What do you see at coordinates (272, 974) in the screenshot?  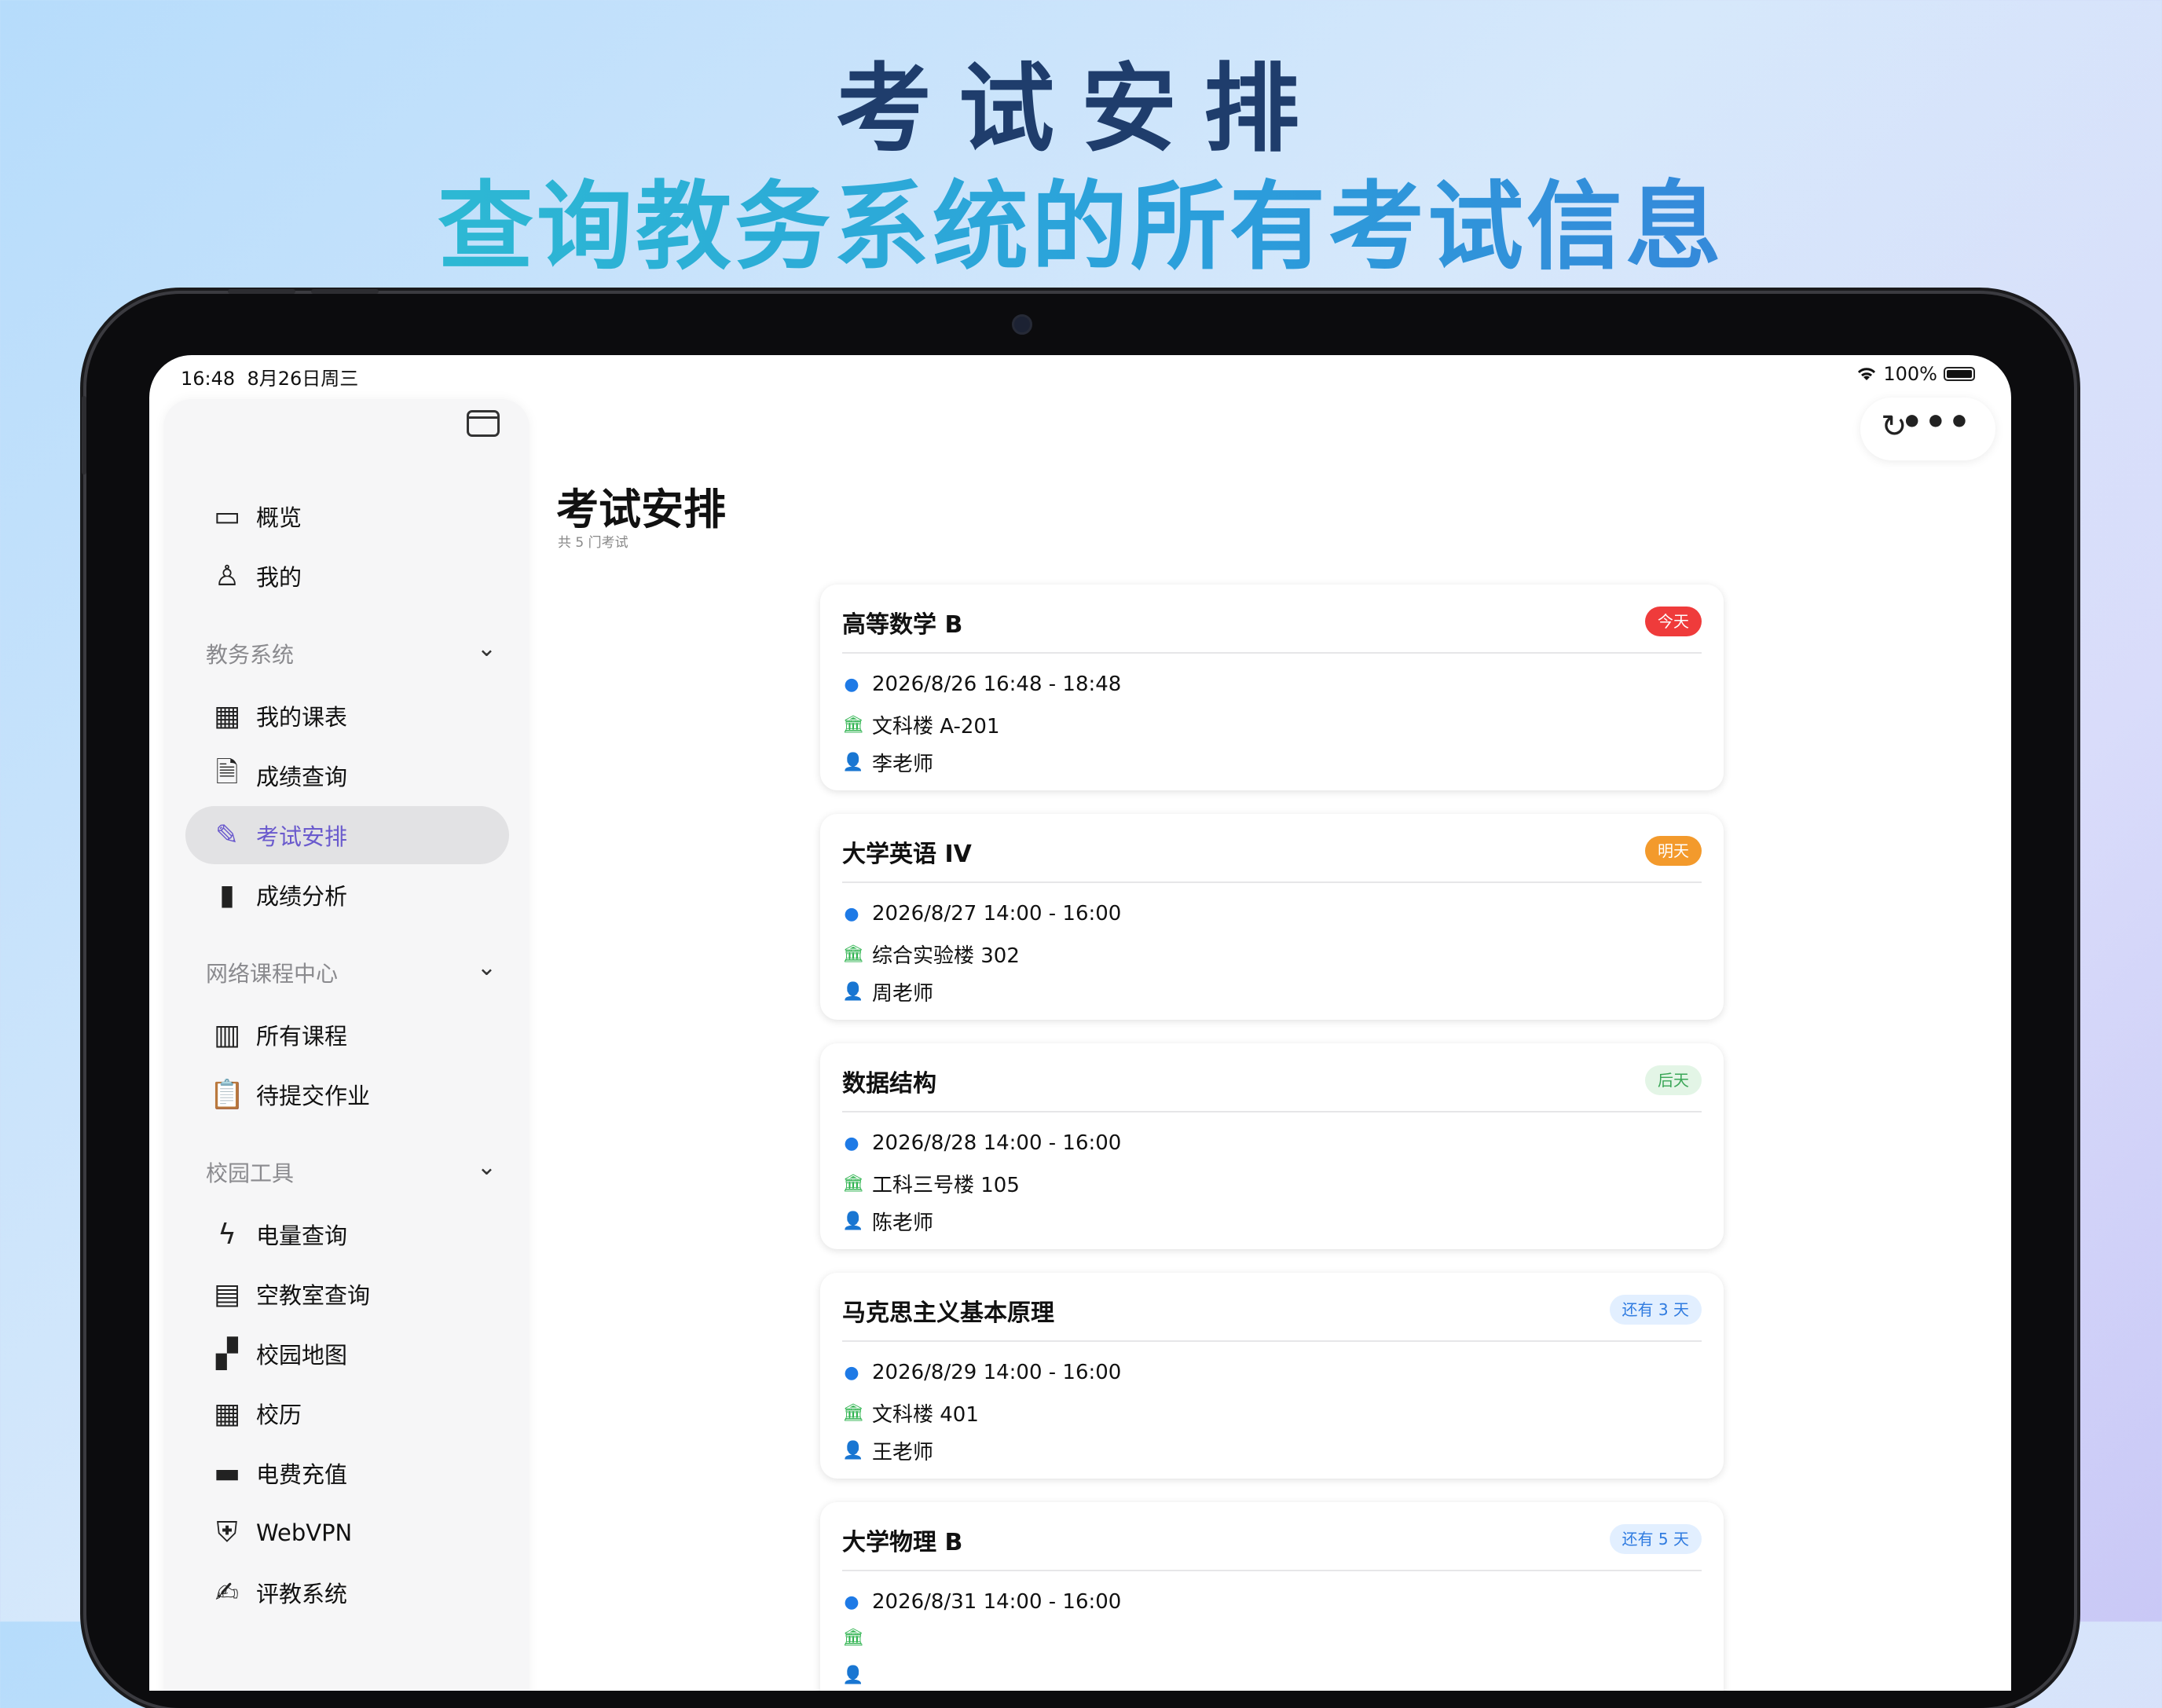 I see `section-title: 网络课程中心` at bounding box center [272, 974].